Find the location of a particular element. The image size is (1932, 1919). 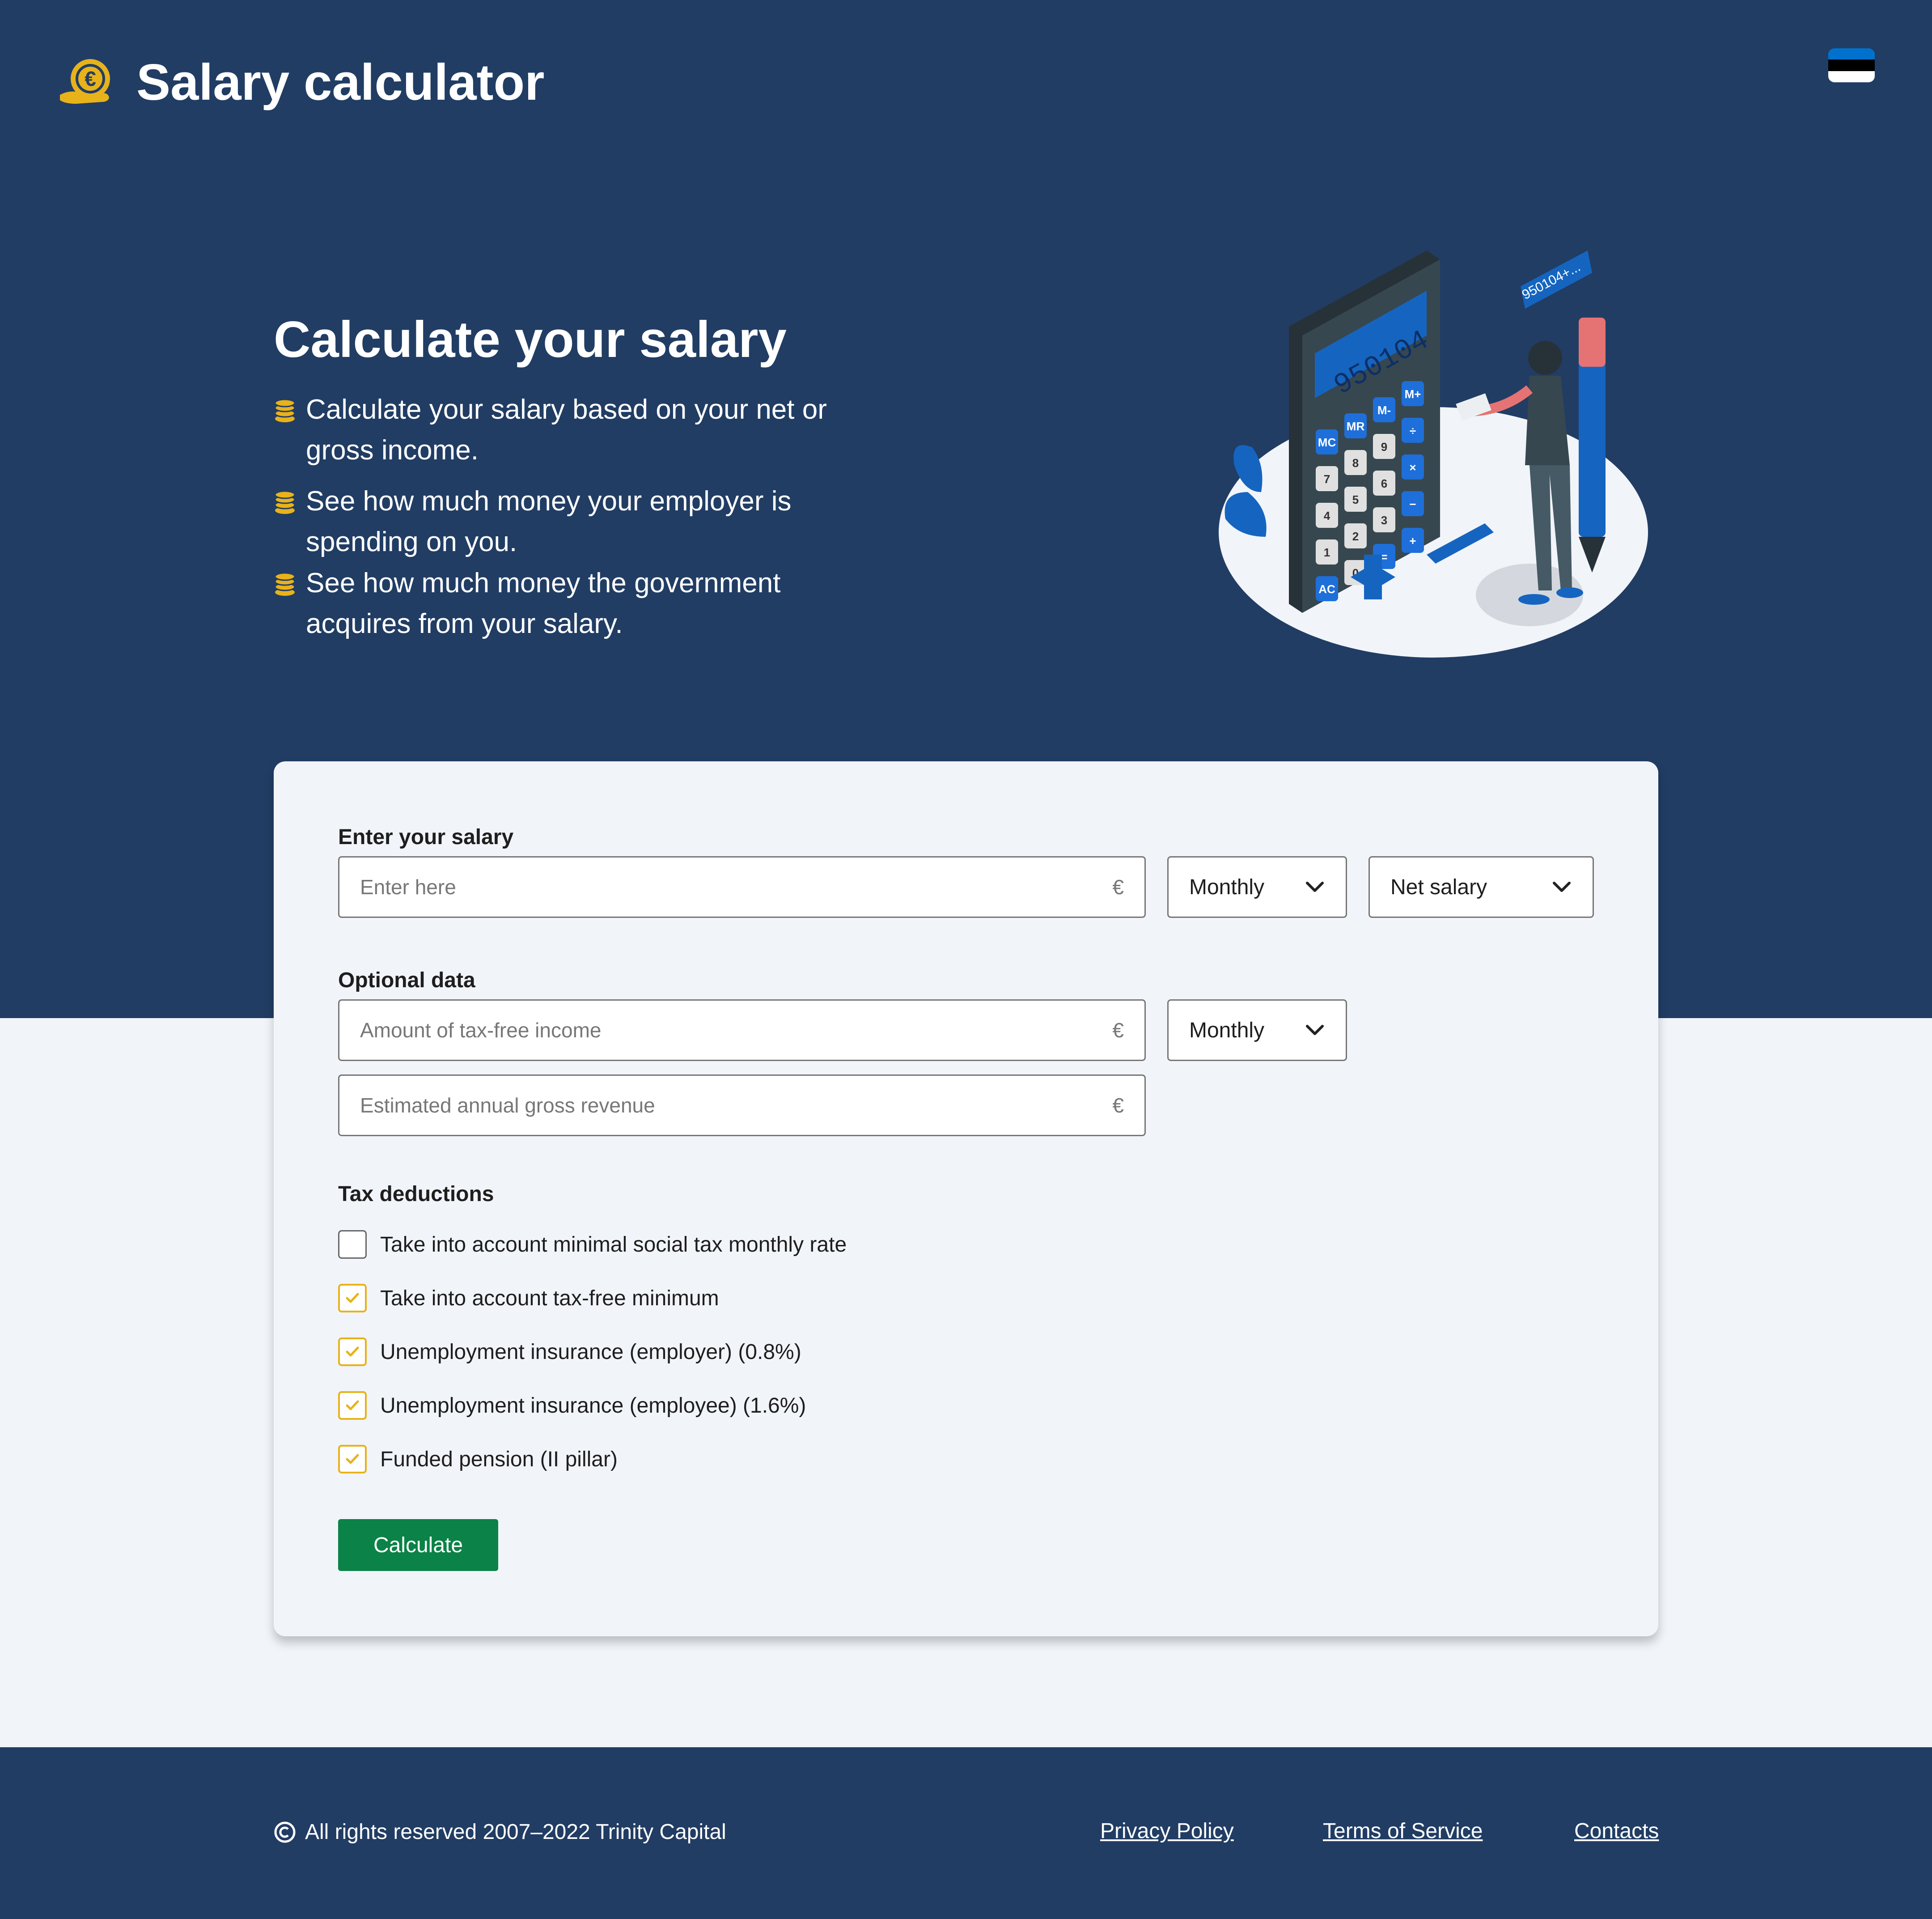

unemployment-employer-checkbox: Unemployment insurance (employer) (0.8%) is located at coordinates (569, 1351).